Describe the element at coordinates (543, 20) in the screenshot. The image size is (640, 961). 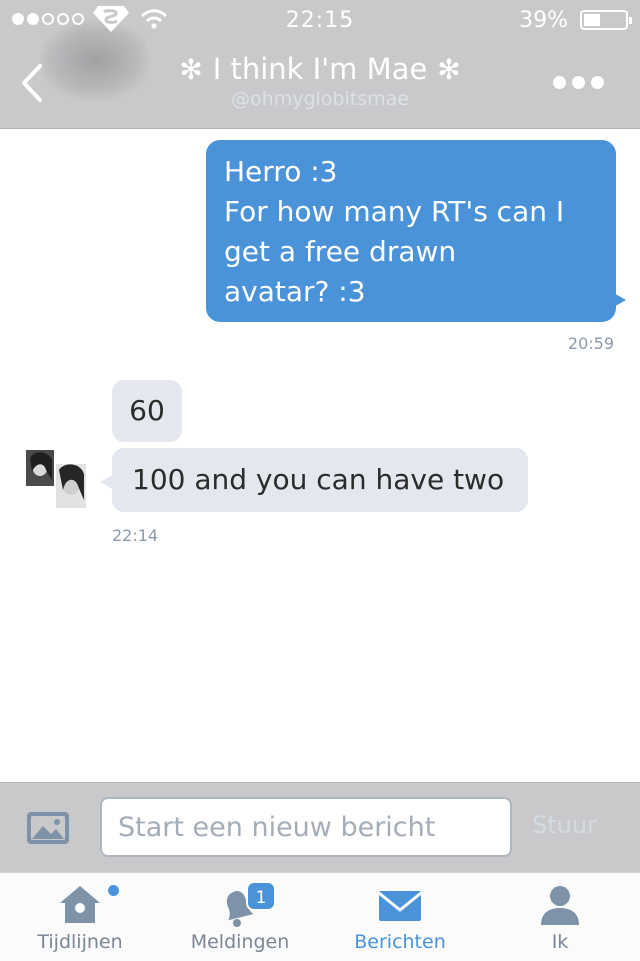
I see `battery-percentage: 39%` at that location.